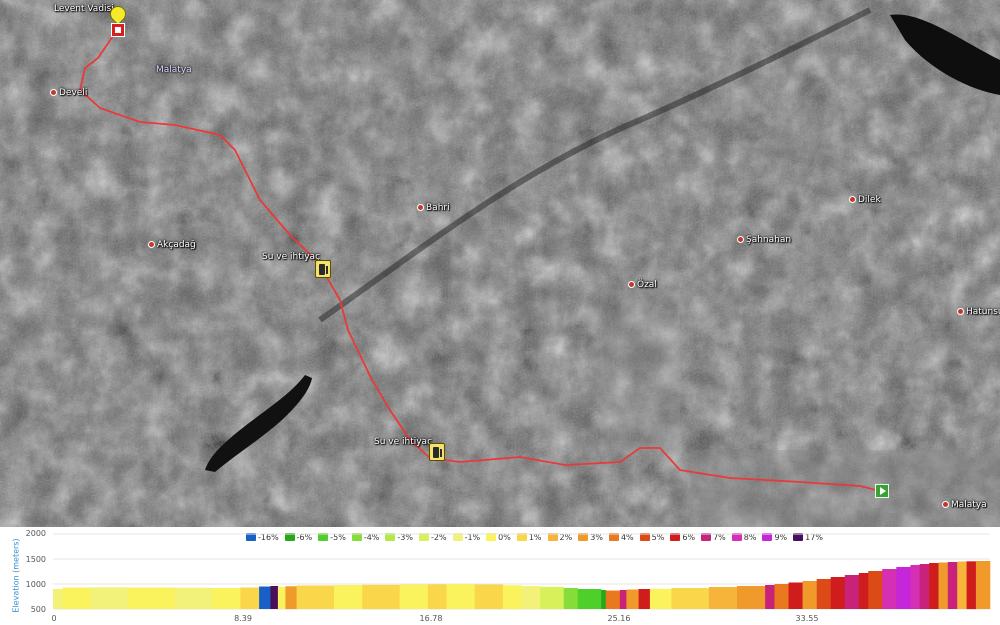 Image resolution: width=1000 pixels, height=625 pixels. Describe the element at coordinates (68, 93) in the screenshot. I see `place-develi: Develi` at that location.